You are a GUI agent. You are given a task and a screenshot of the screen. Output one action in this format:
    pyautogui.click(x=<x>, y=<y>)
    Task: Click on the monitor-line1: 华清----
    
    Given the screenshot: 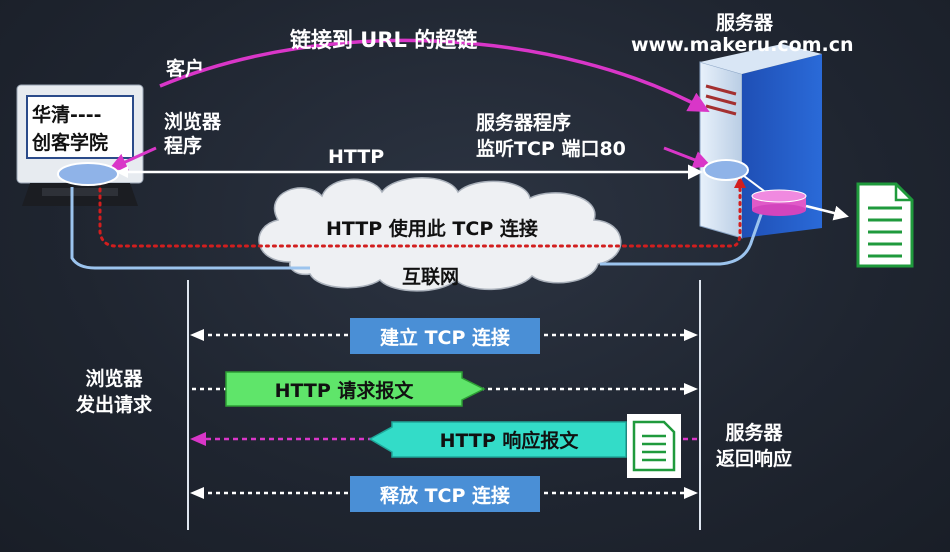 What is the action you would take?
    pyautogui.click(x=67, y=115)
    